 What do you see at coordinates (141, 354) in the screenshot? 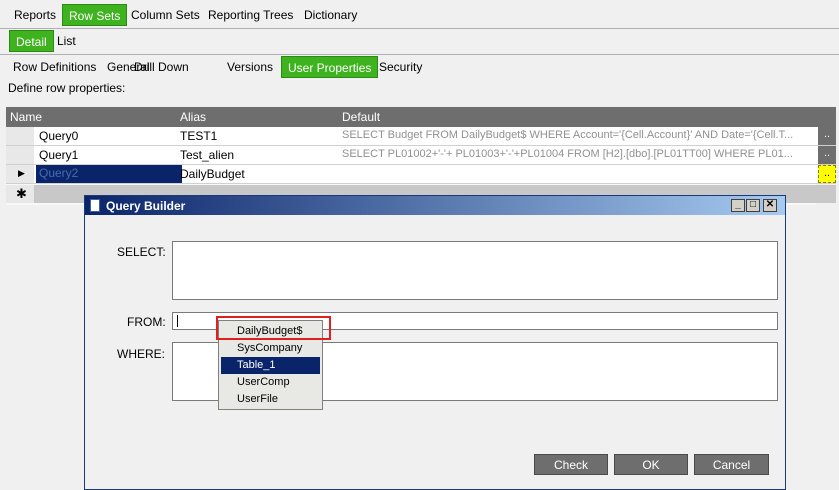
I see `where-label: WHERE:` at bounding box center [141, 354].